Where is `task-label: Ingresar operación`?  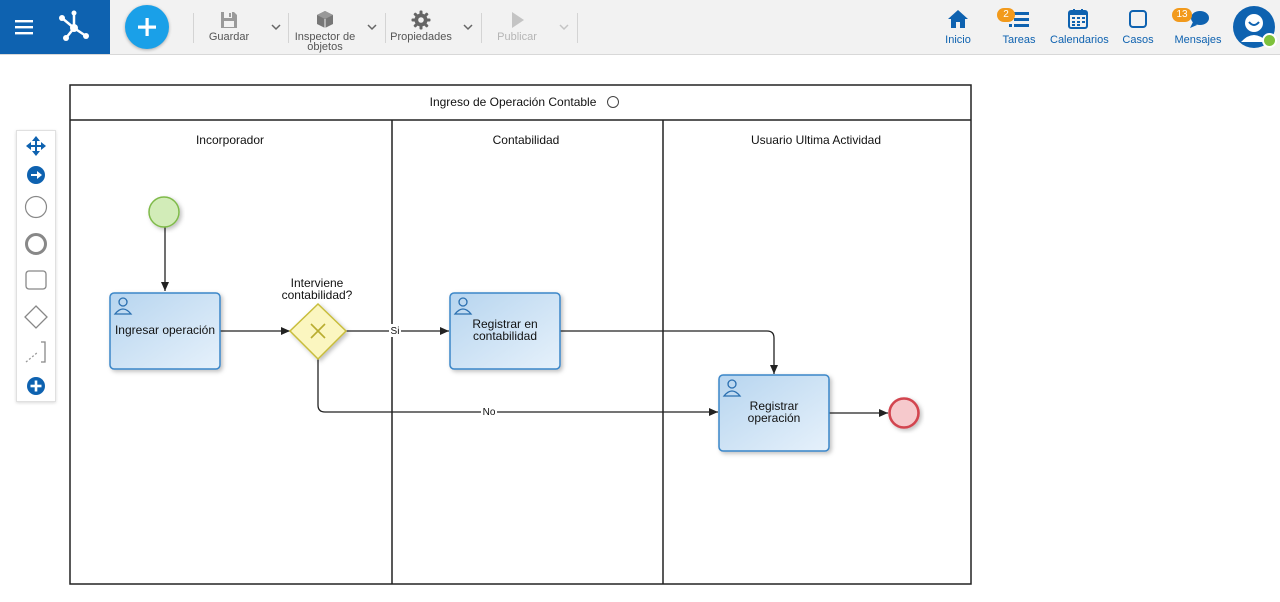 task-label: Ingresar operación is located at coordinates (165, 330).